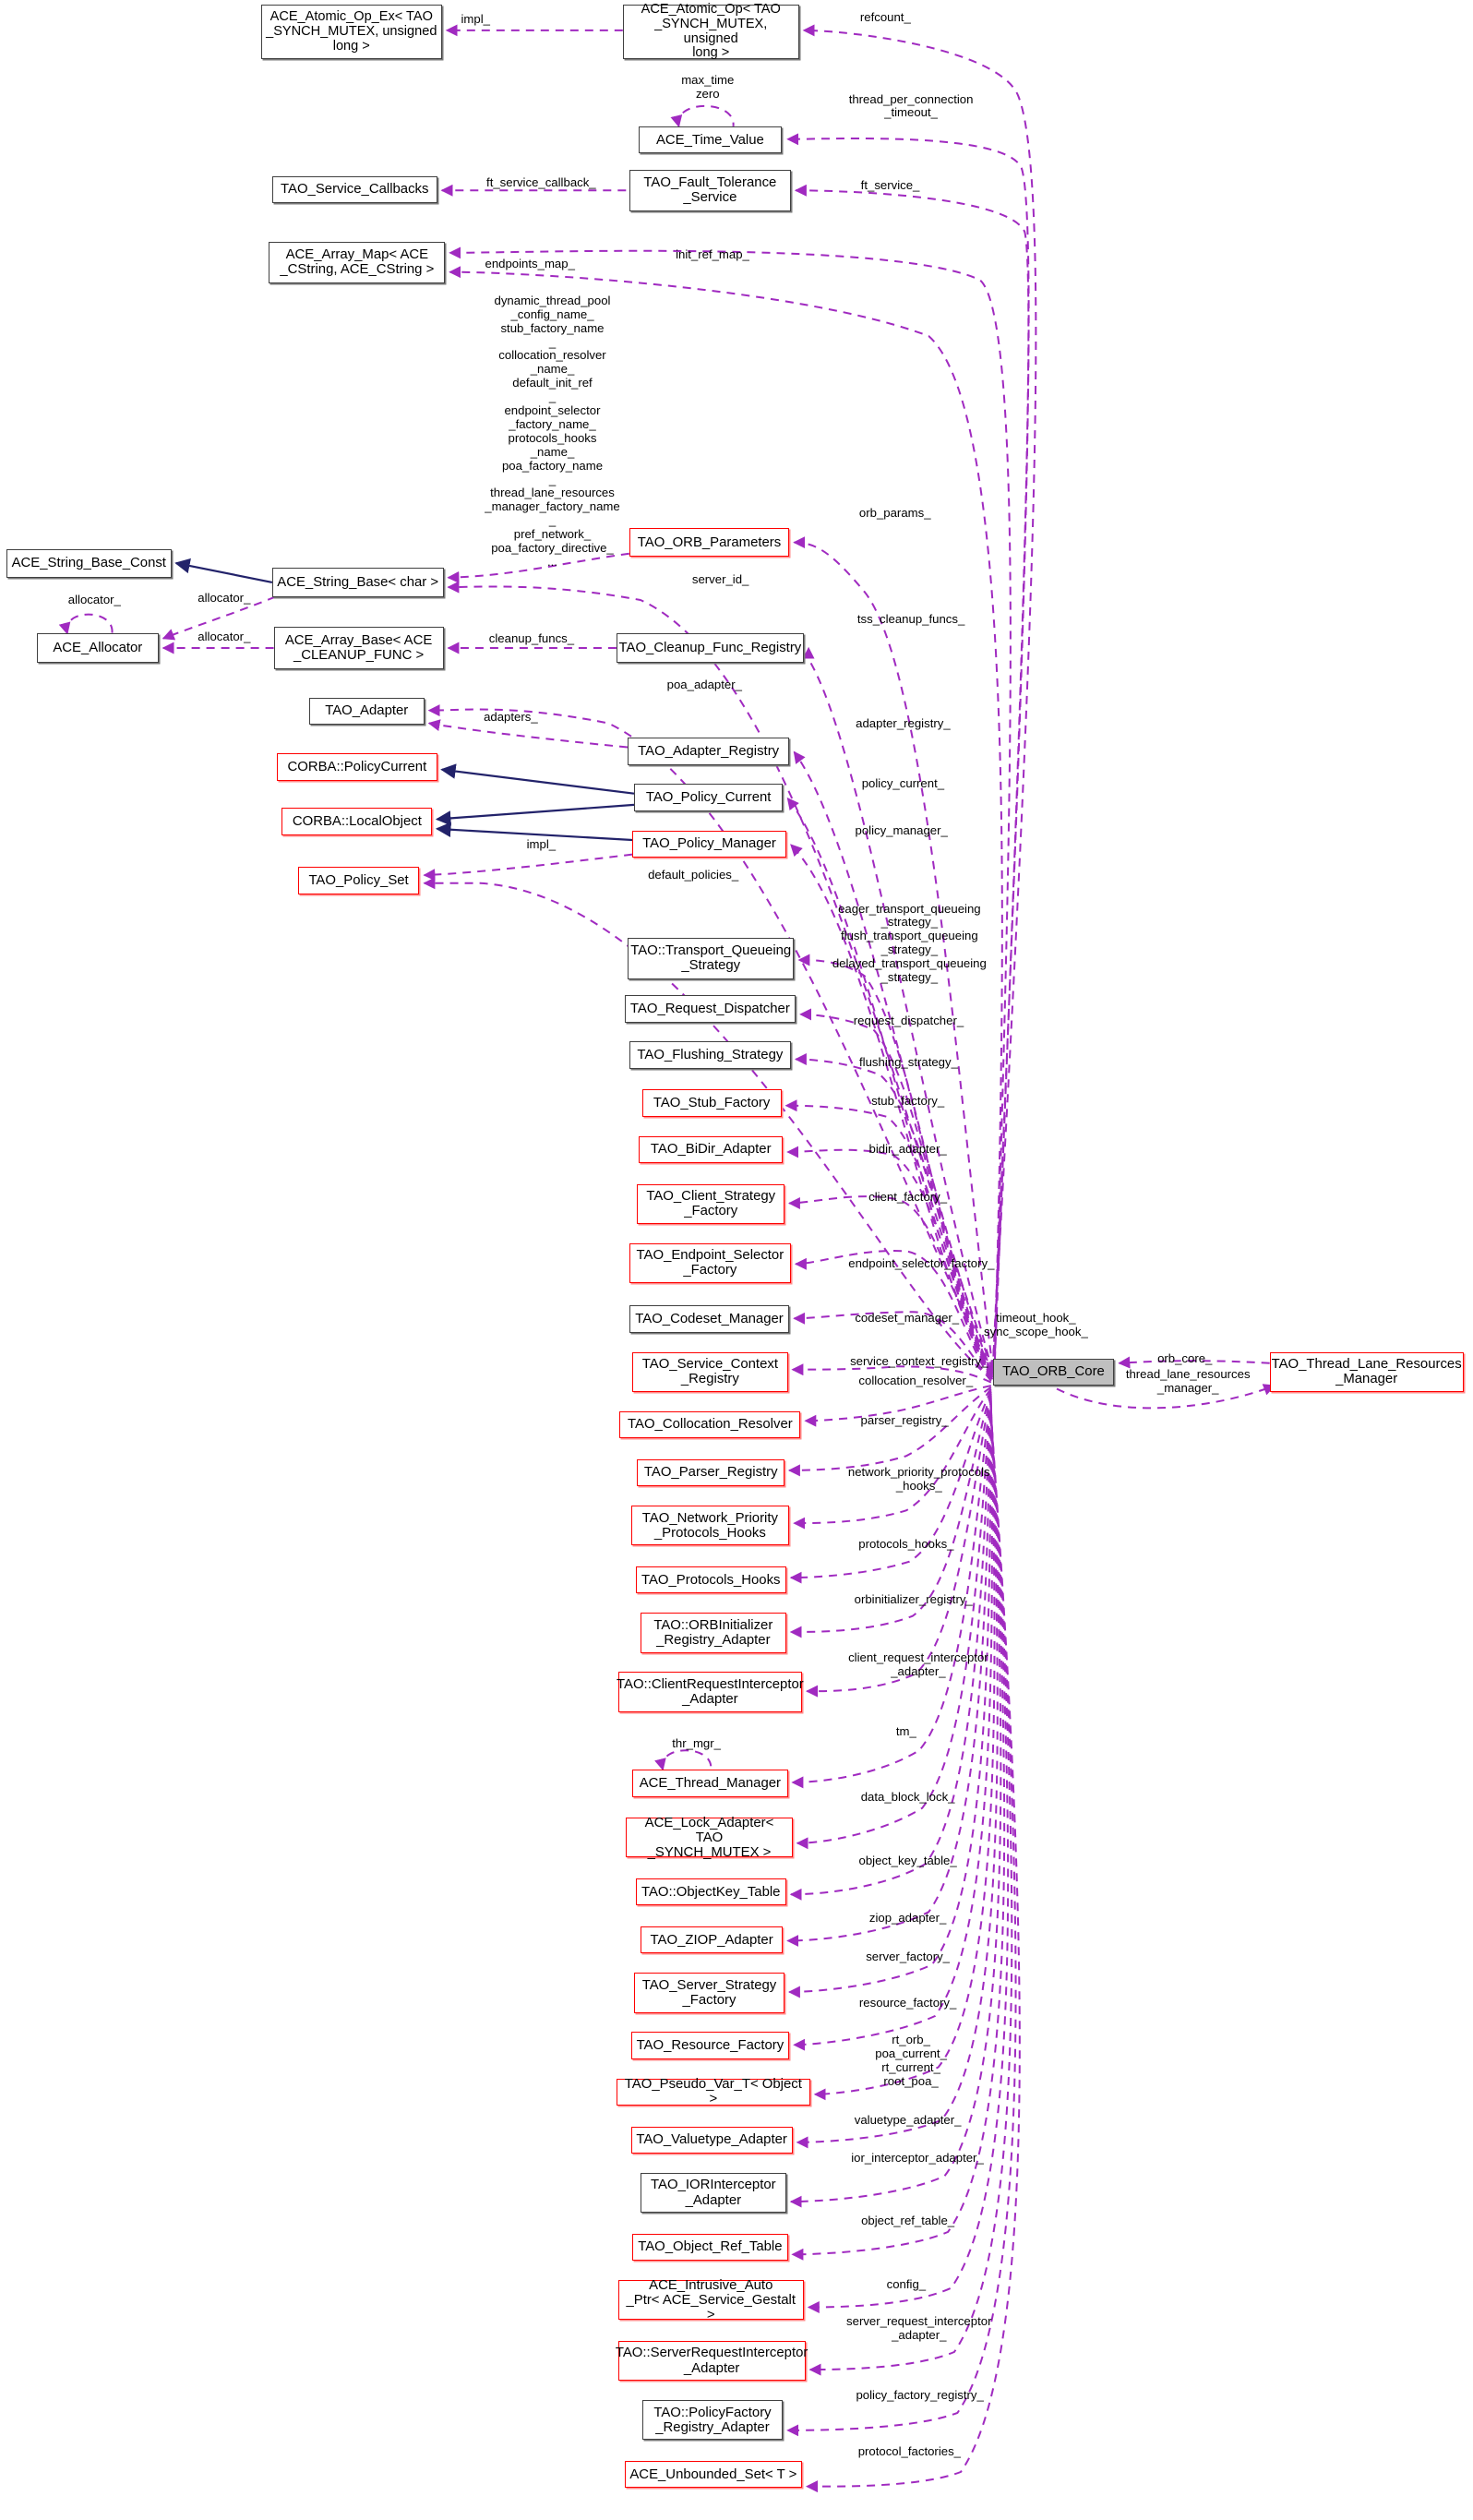 The width and height of the screenshot is (1473, 2520). Describe the element at coordinates (98, 648) in the screenshot. I see `class-node-allocator: ACE_Allocator` at that location.